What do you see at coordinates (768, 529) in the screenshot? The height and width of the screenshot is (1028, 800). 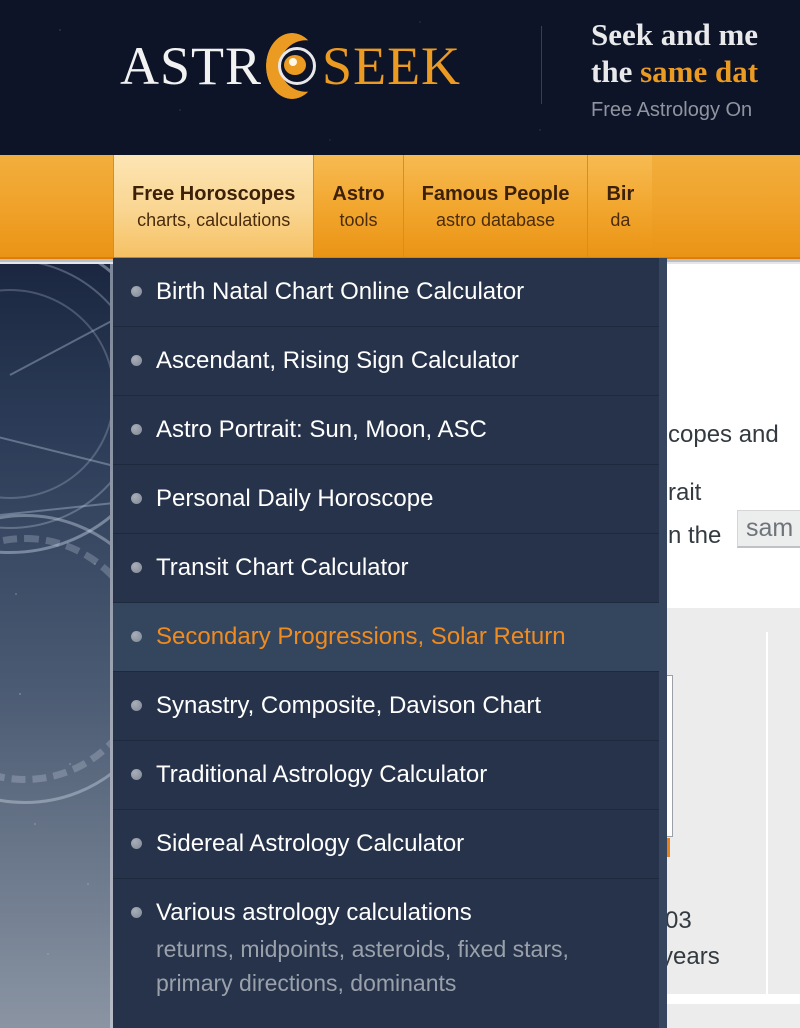 I see `background-date-input: sam` at bounding box center [768, 529].